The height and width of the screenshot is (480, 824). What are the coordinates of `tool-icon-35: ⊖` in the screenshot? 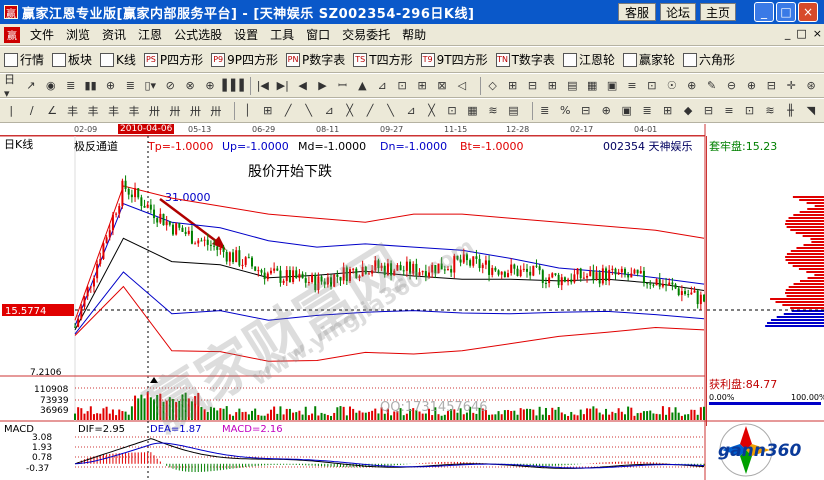 It's located at (732, 86).